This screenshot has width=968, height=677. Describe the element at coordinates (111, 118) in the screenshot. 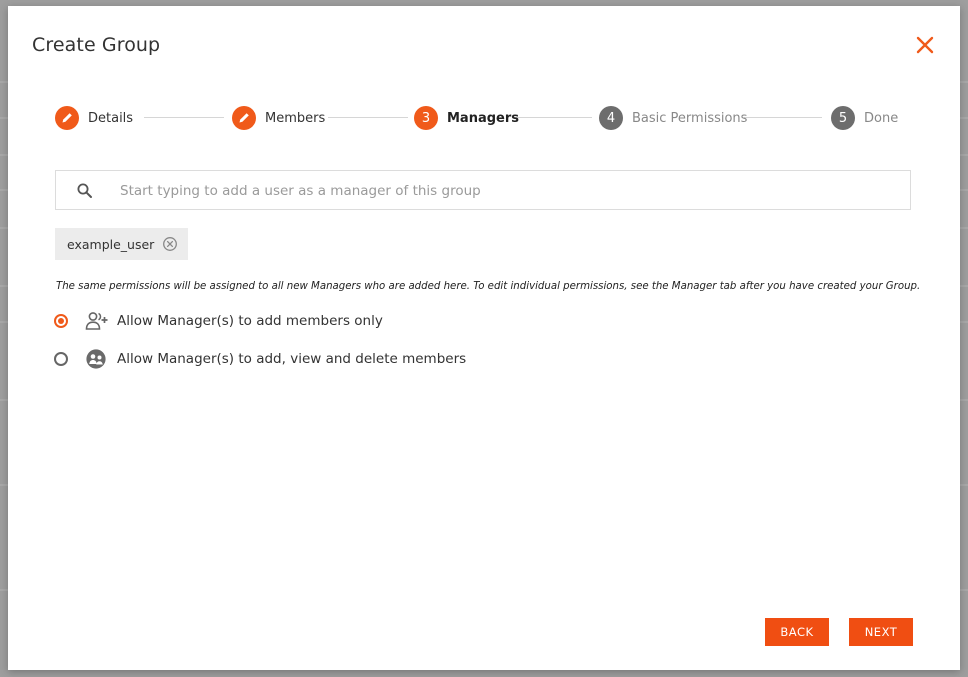

I see `step-label: Details` at that location.